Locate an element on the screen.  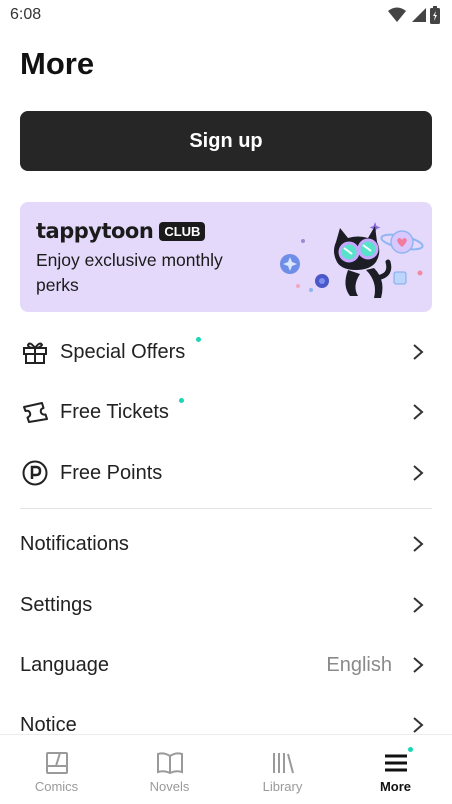
status-icons is located at coordinates (414, 15).